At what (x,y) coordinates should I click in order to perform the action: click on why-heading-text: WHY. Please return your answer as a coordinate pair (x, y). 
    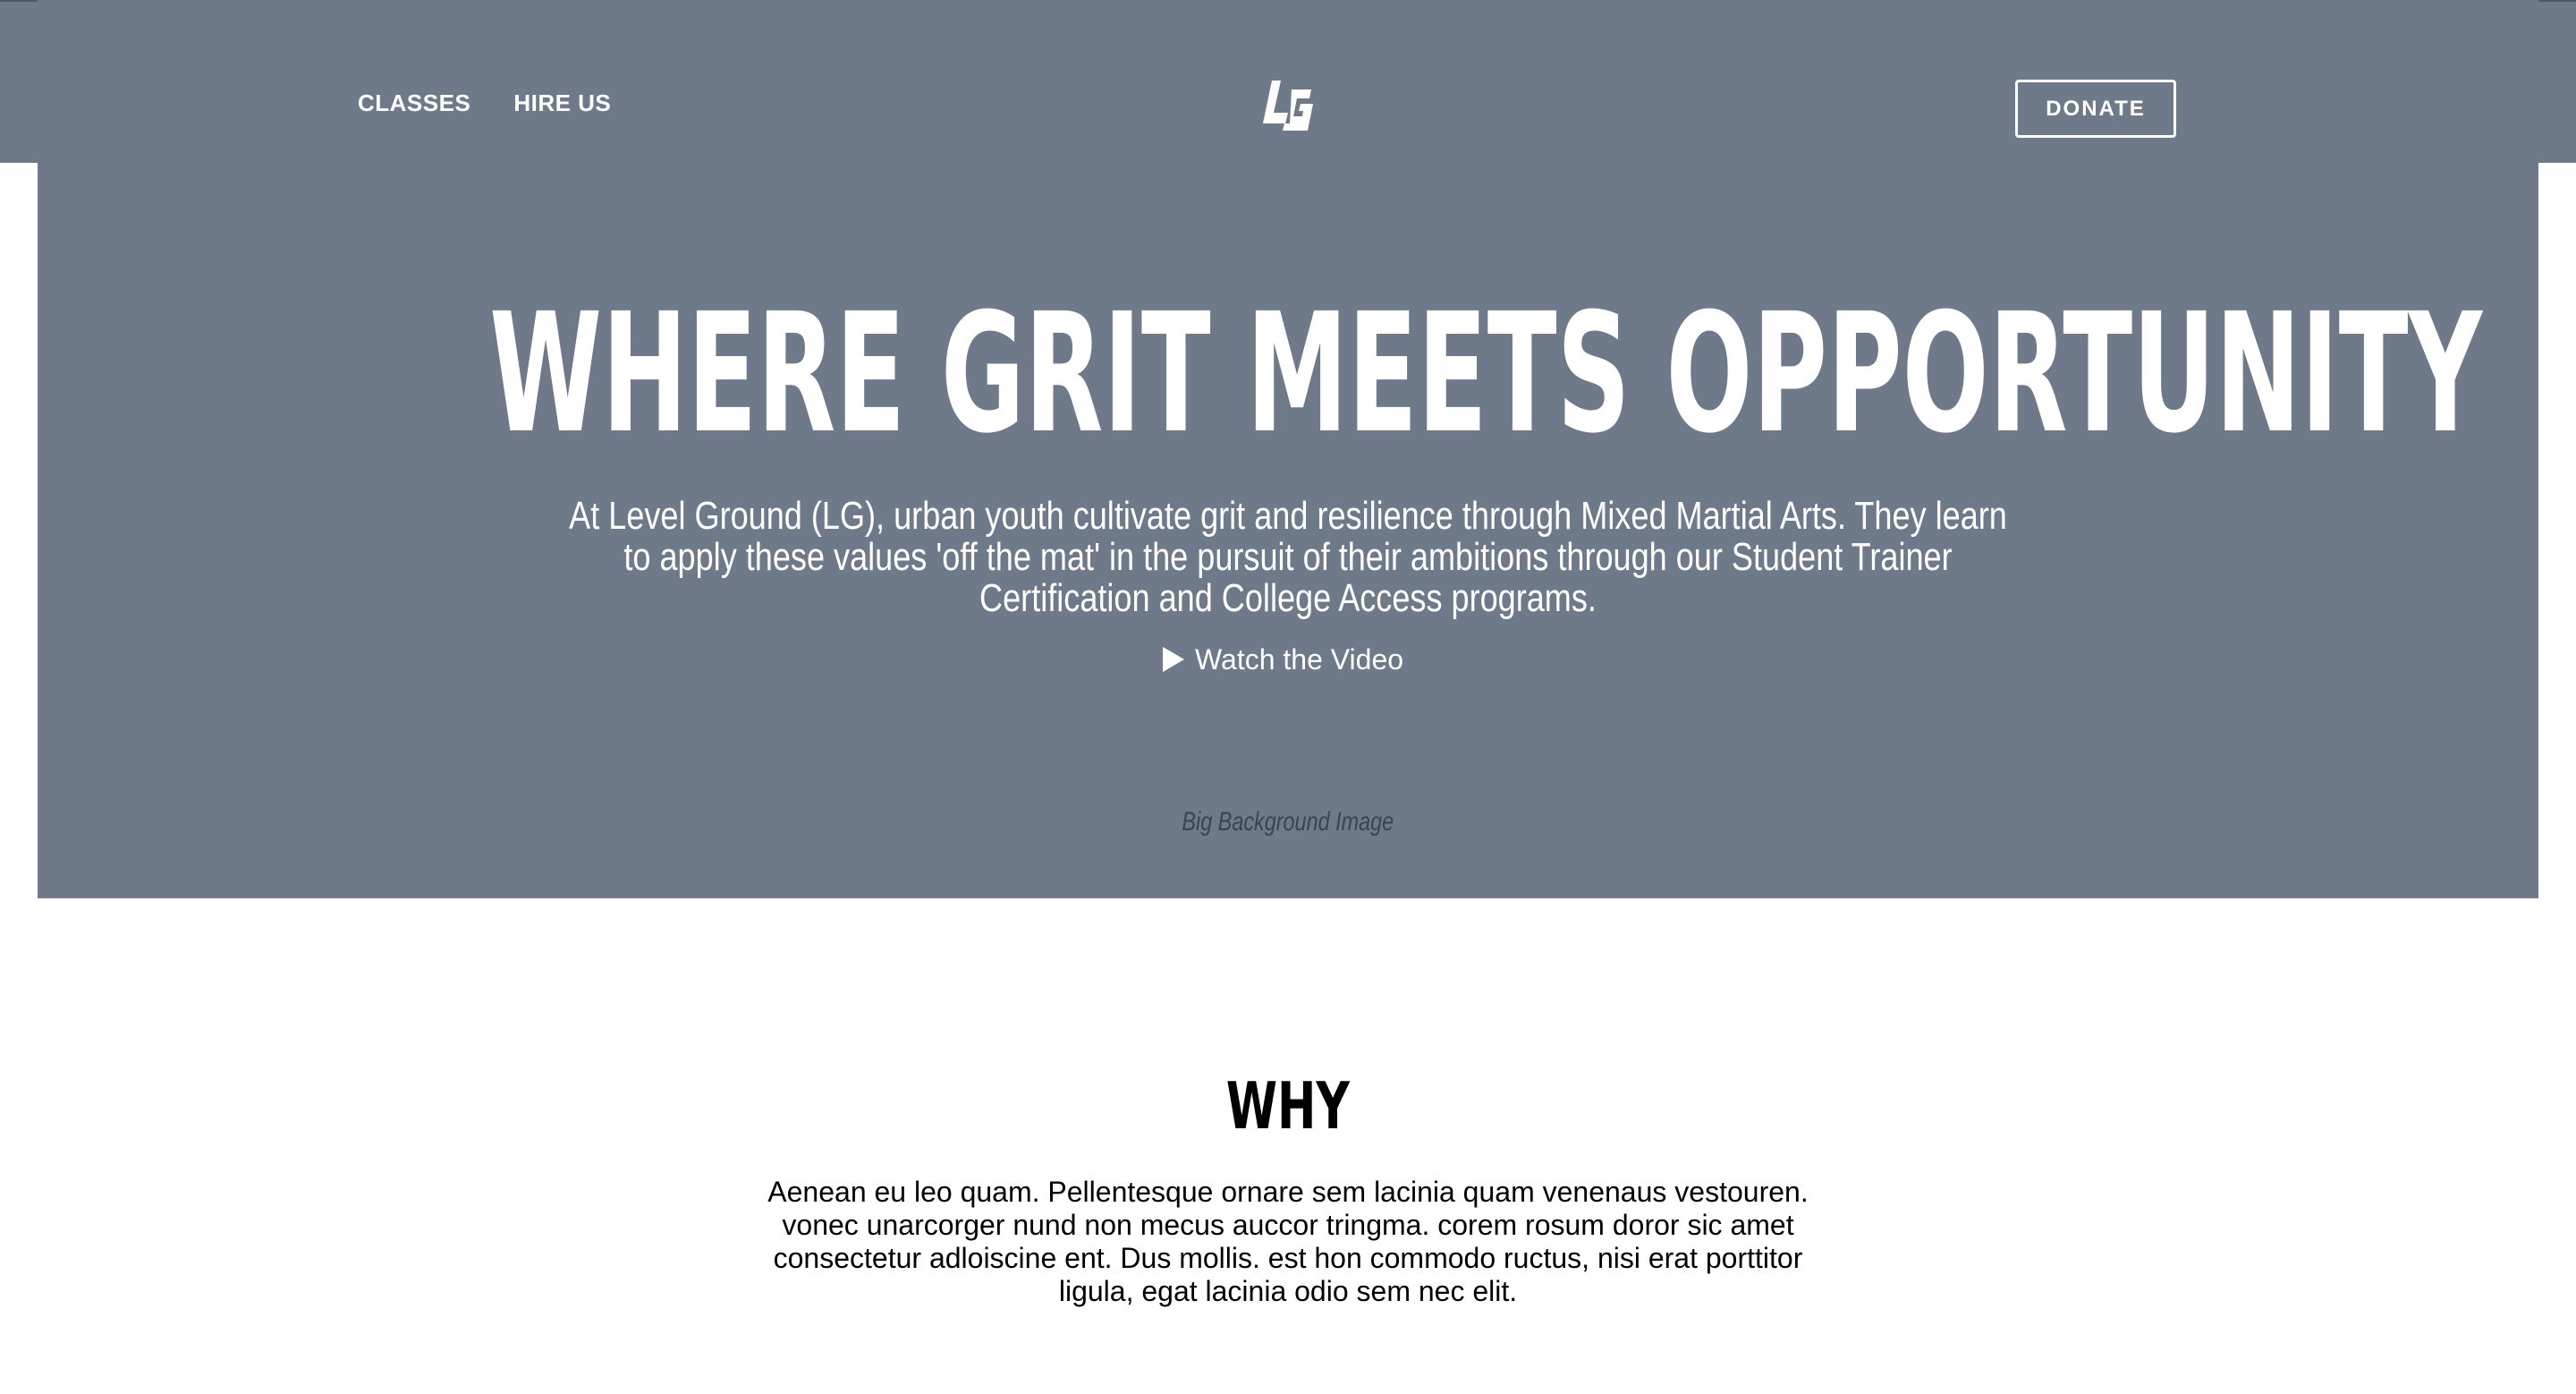
    Looking at the image, I should click on (1288, 1105).